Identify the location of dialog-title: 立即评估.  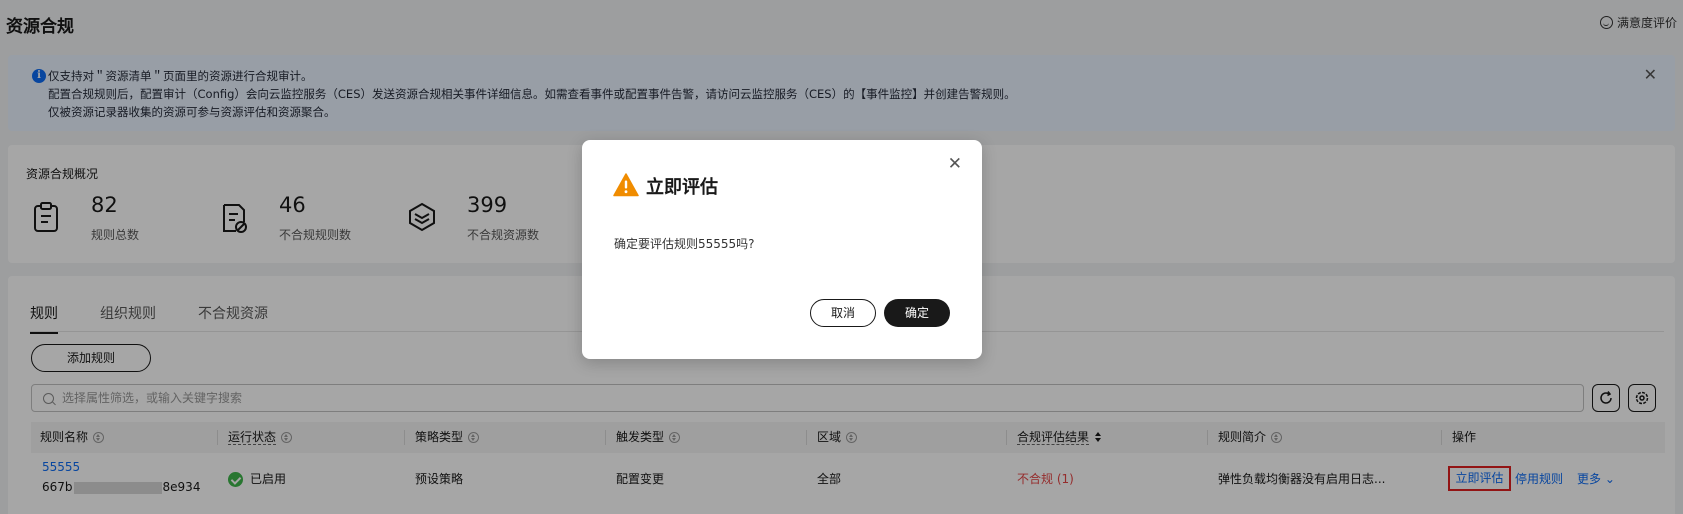
(682, 187).